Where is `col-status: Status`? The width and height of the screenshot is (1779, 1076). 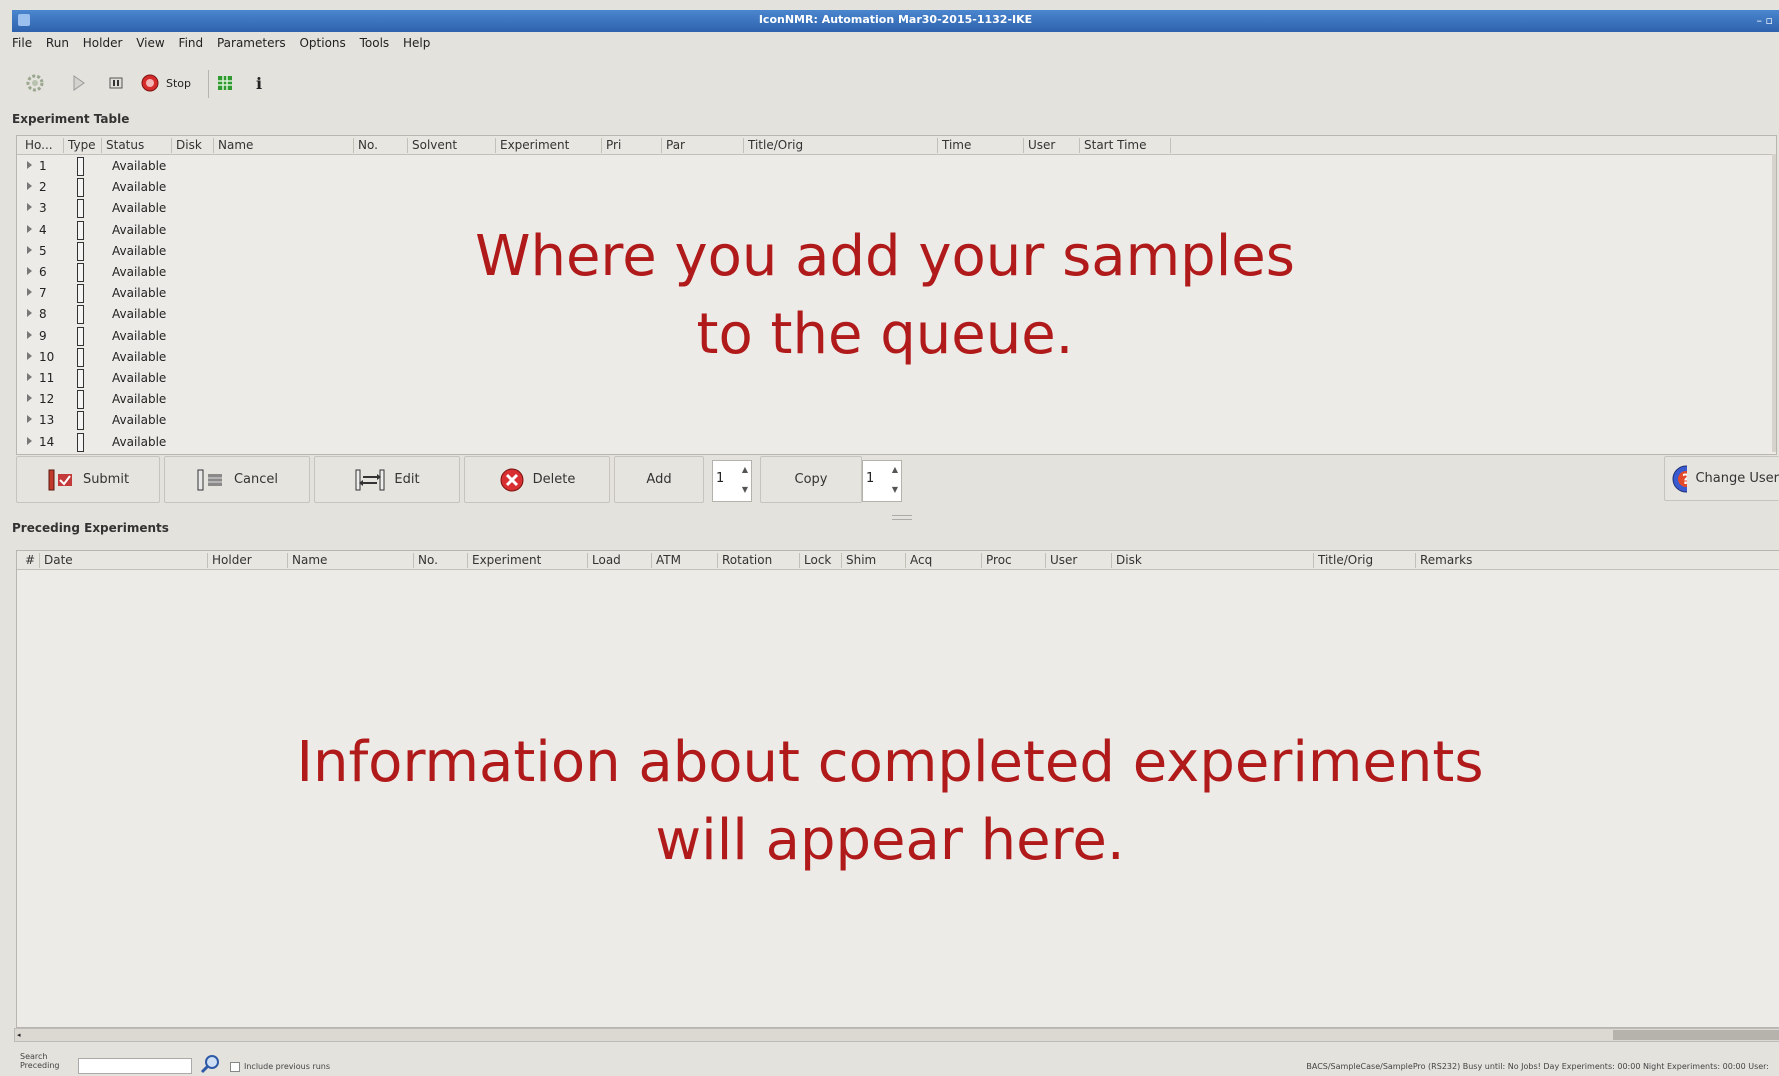 col-status: Status is located at coordinates (122, 145).